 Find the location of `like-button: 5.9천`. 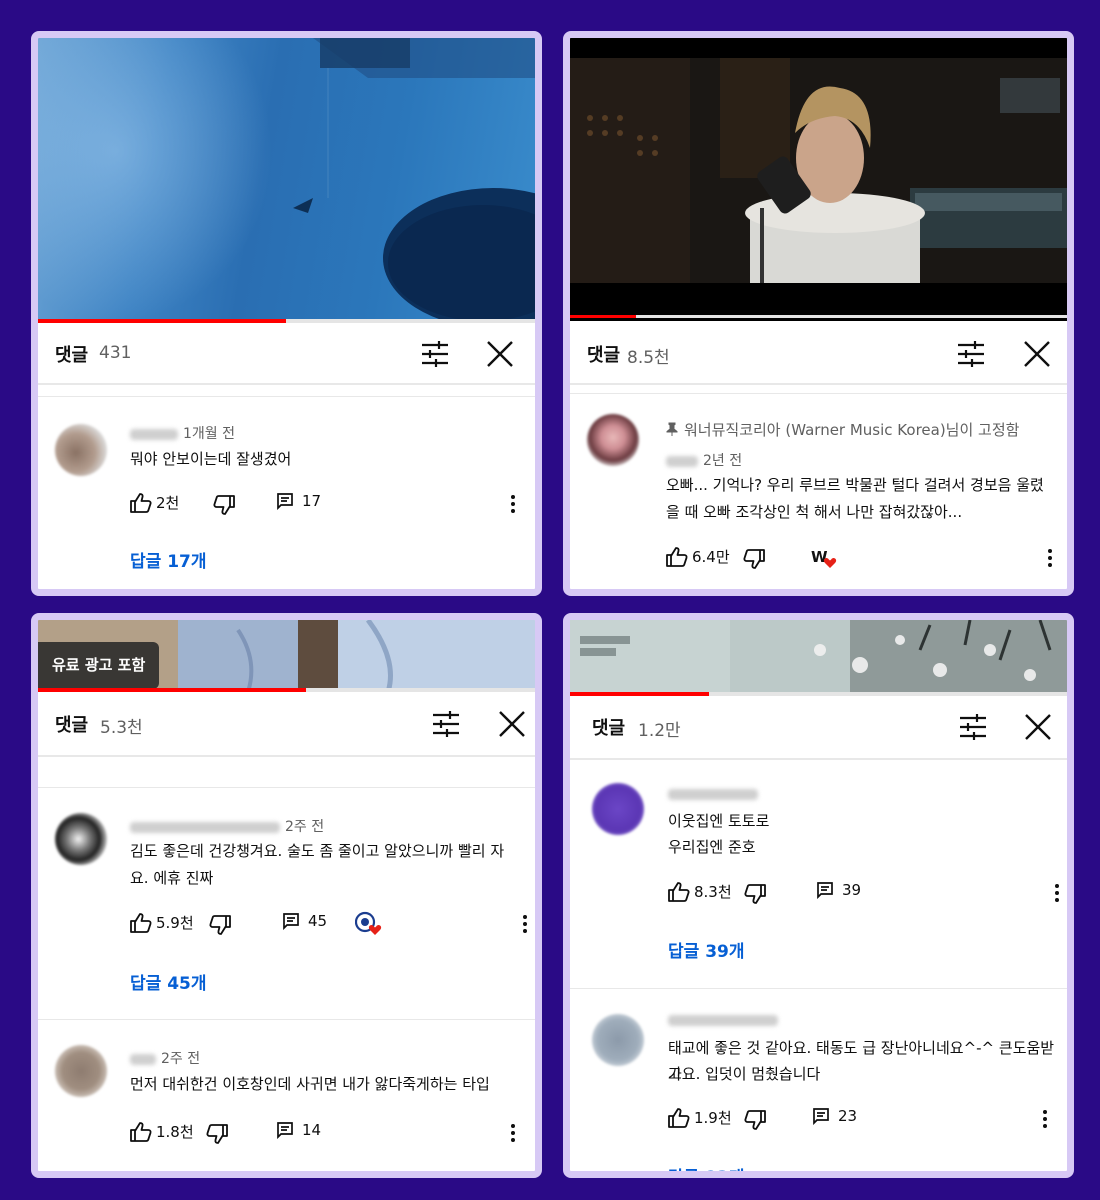

like-button: 5.9천 is located at coordinates (162, 922).